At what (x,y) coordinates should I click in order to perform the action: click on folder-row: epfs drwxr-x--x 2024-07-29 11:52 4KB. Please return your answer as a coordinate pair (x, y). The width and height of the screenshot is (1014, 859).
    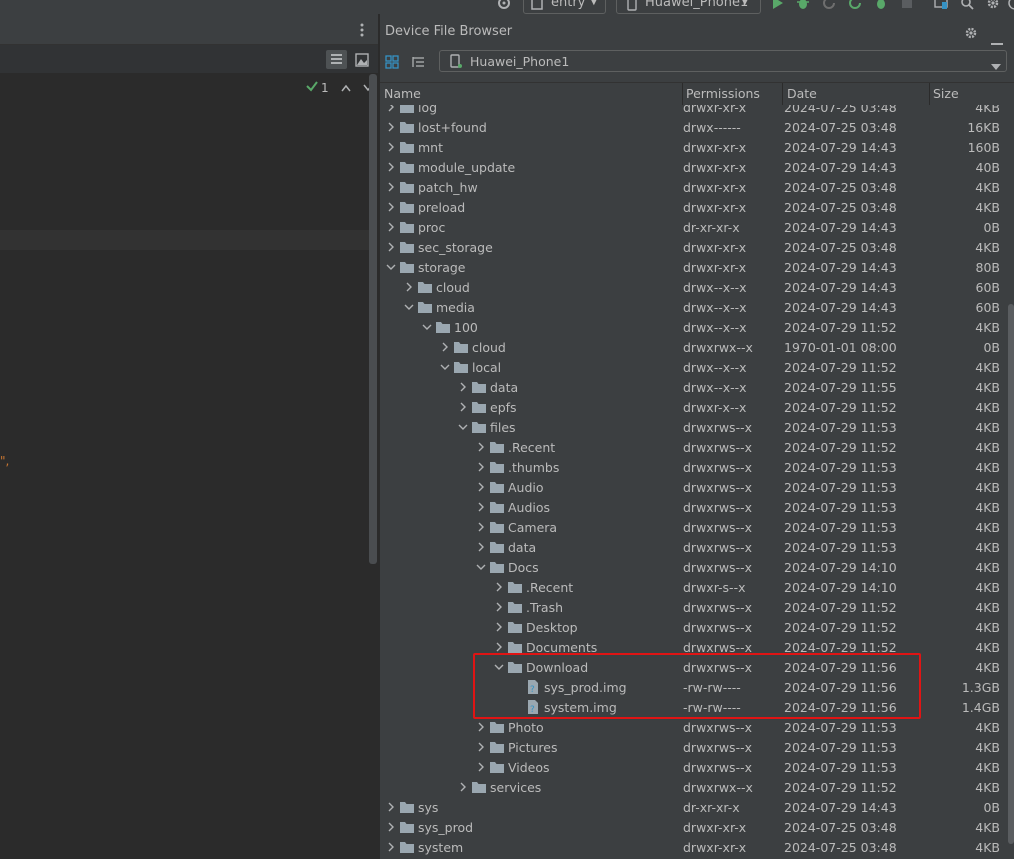
    Looking at the image, I should click on (697, 407).